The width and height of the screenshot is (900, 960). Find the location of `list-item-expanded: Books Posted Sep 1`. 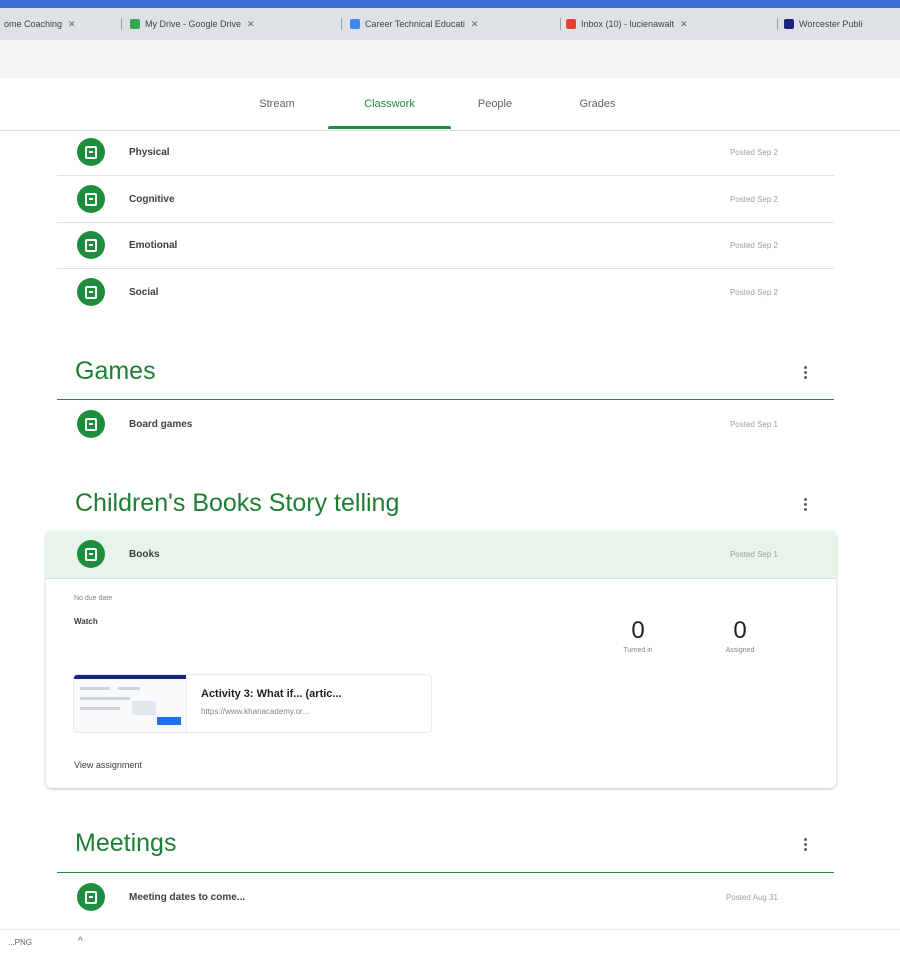

list-item-expanded: Books Posted Sep 1 is located at coordinates (441, 555).